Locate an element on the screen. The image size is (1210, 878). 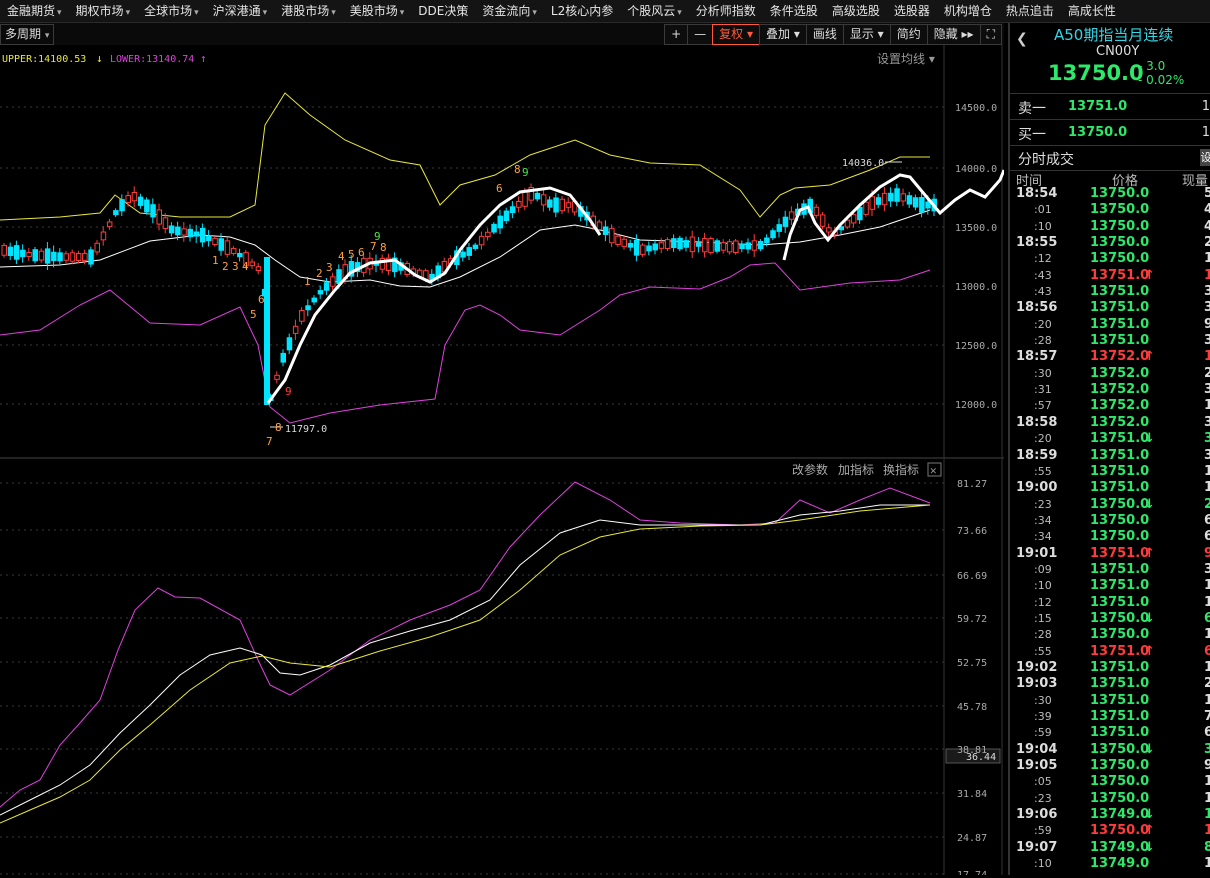
sub-y-tick: 73.66 is located at coordinates (972, 531).